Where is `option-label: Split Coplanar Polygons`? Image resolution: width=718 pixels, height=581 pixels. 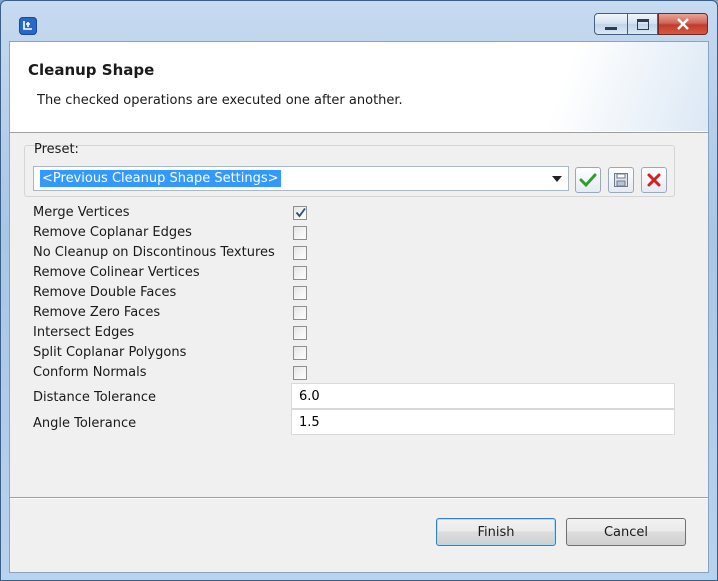
option-label: Split Coplanar Polygons is located at coordinates (110, 352).